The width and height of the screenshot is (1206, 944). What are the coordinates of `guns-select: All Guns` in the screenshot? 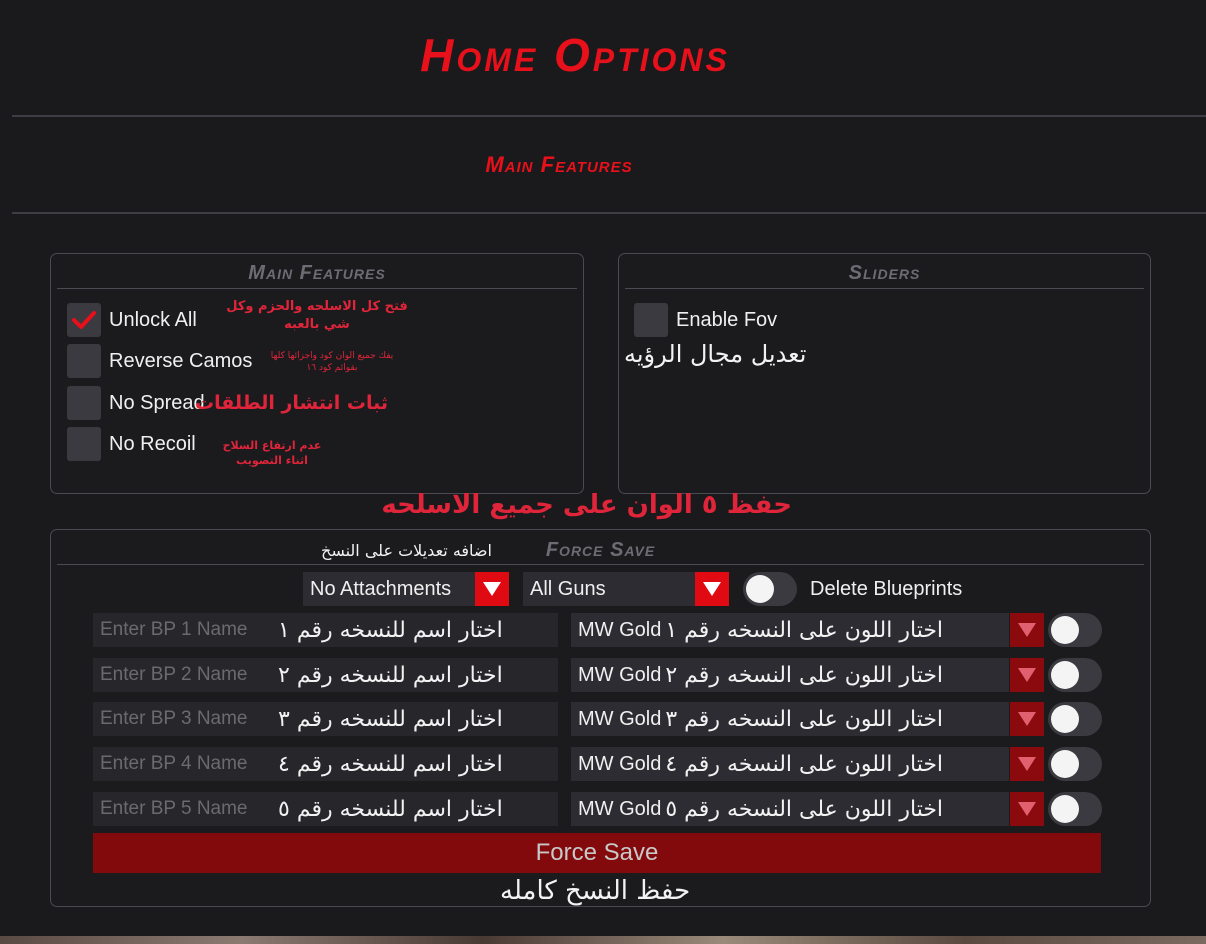 It's located at (626, 589).